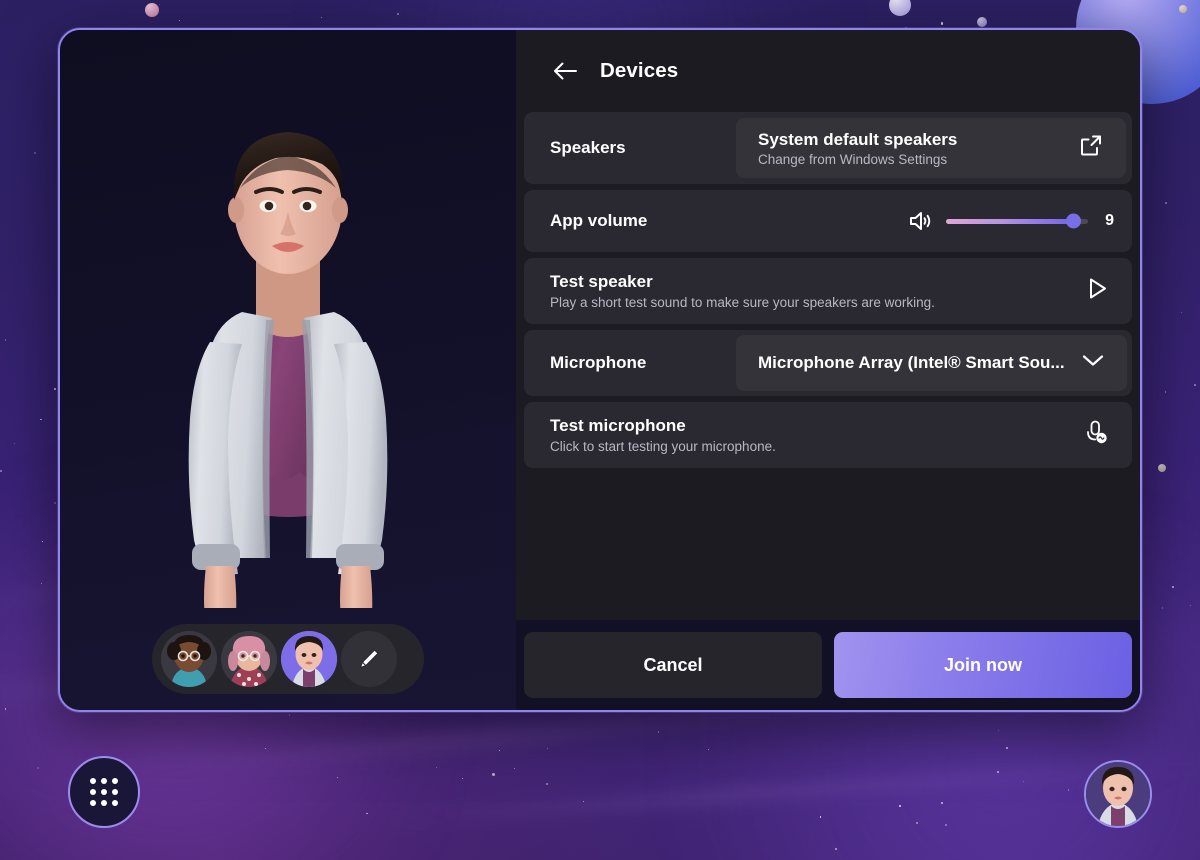  Describe the element at coordinates (983, 665) in the screenshot. I see `join-now-button: Join now` at that location.